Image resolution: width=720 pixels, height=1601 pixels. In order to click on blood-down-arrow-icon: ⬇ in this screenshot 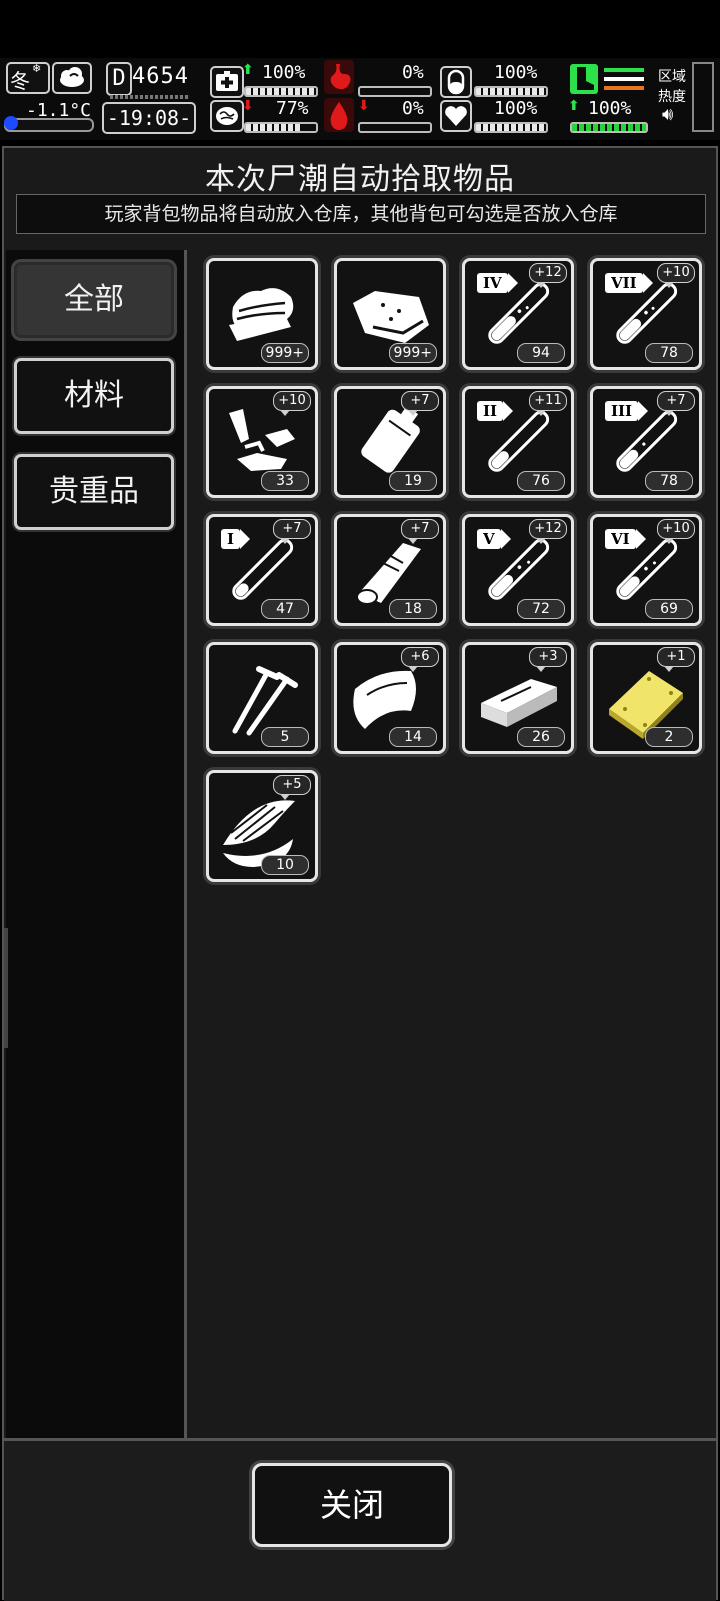, I will do `click(364, 106)`.